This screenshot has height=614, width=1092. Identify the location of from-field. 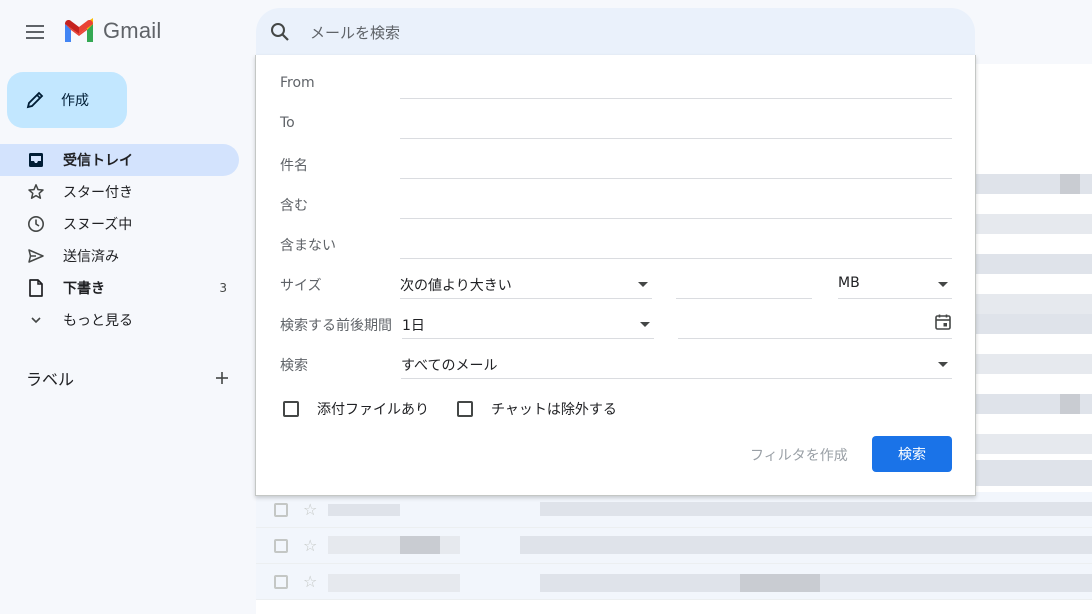
(676, 83).